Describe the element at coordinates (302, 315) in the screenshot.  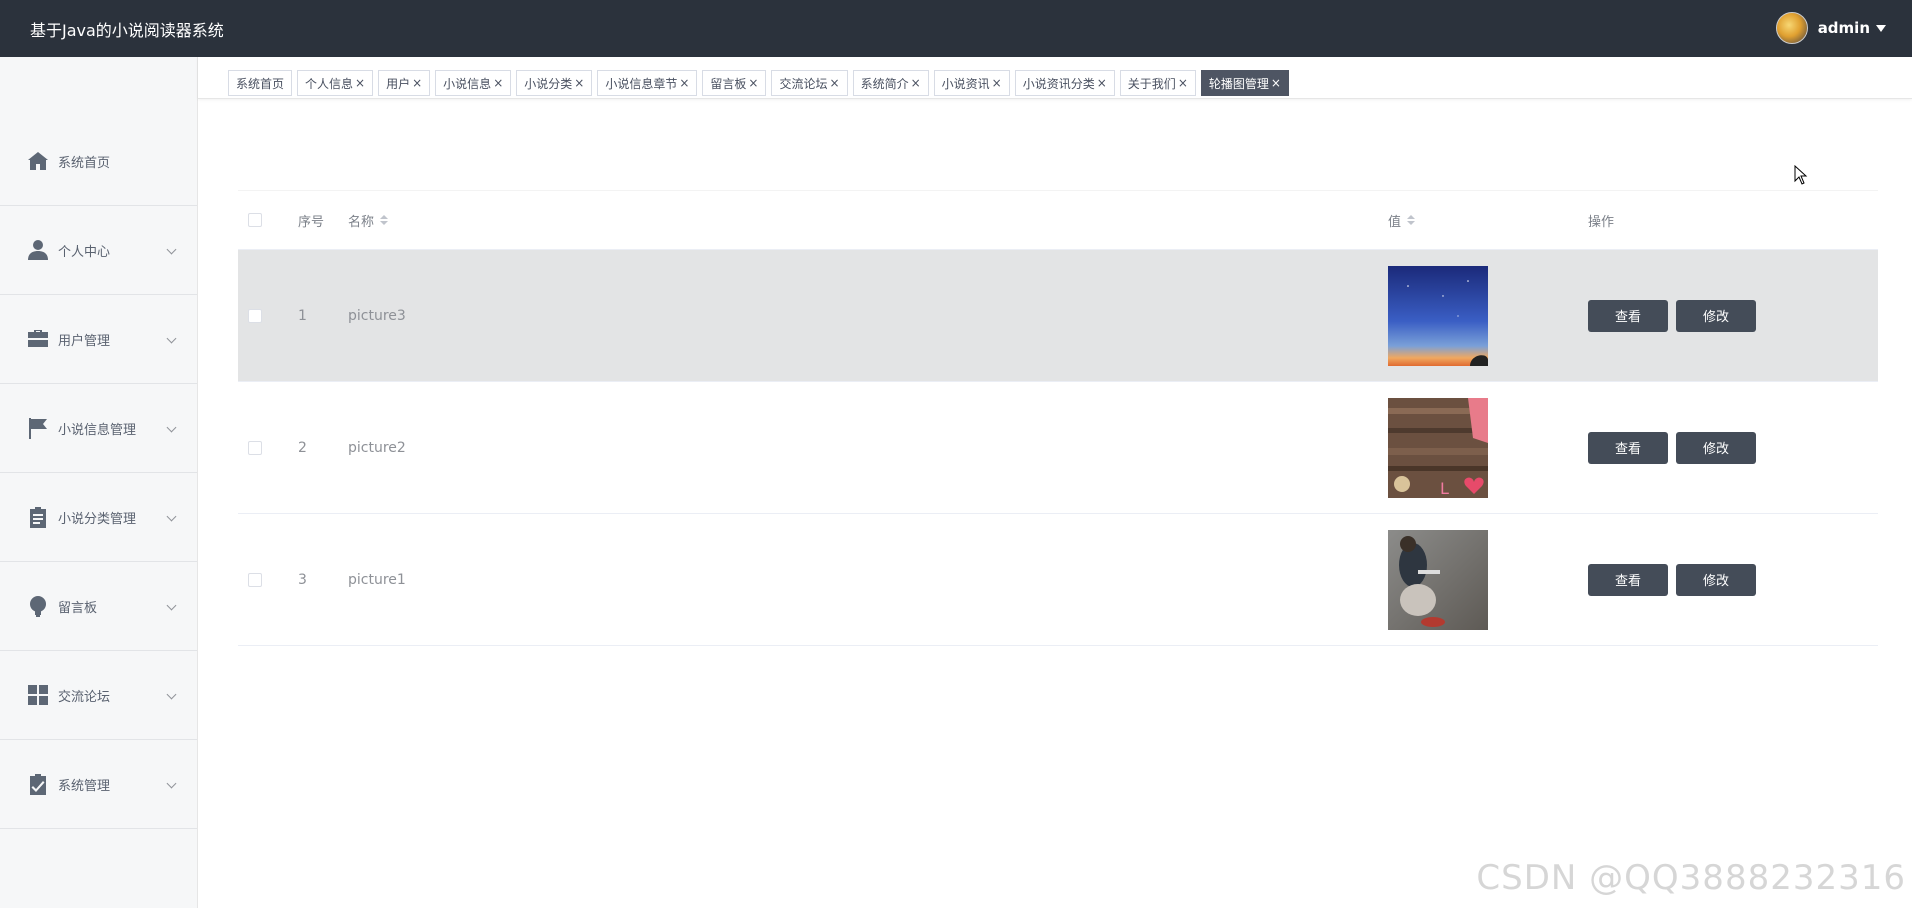
I see `row-index: 1` at that location.